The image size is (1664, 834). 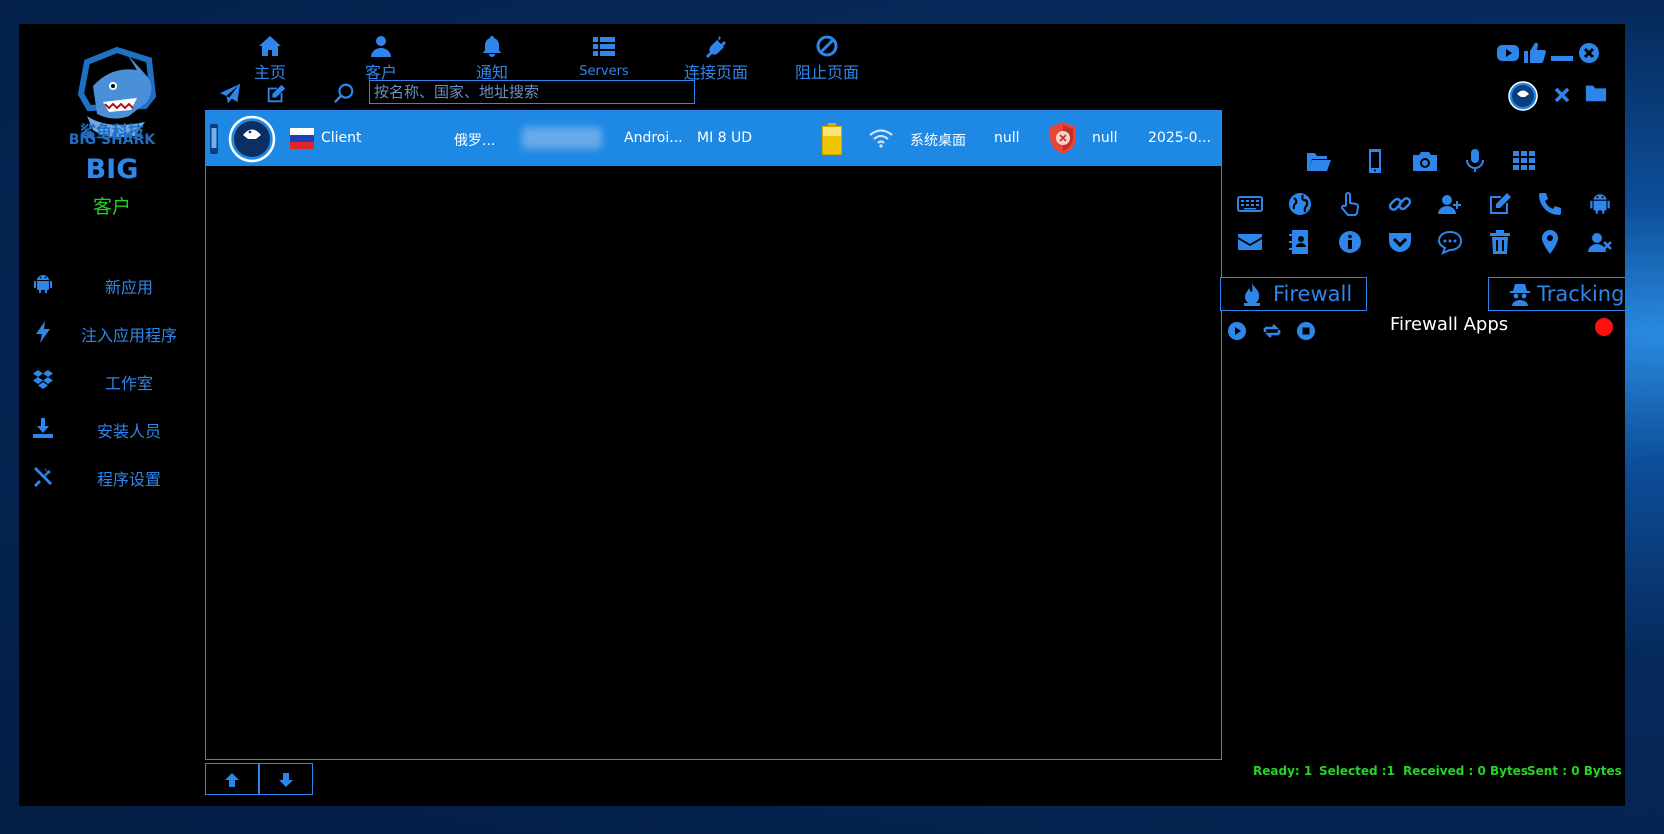 What do you see at coordinates (230, 94) in the screenshot?
I see `send-icon` at bounding box center [230, 94].